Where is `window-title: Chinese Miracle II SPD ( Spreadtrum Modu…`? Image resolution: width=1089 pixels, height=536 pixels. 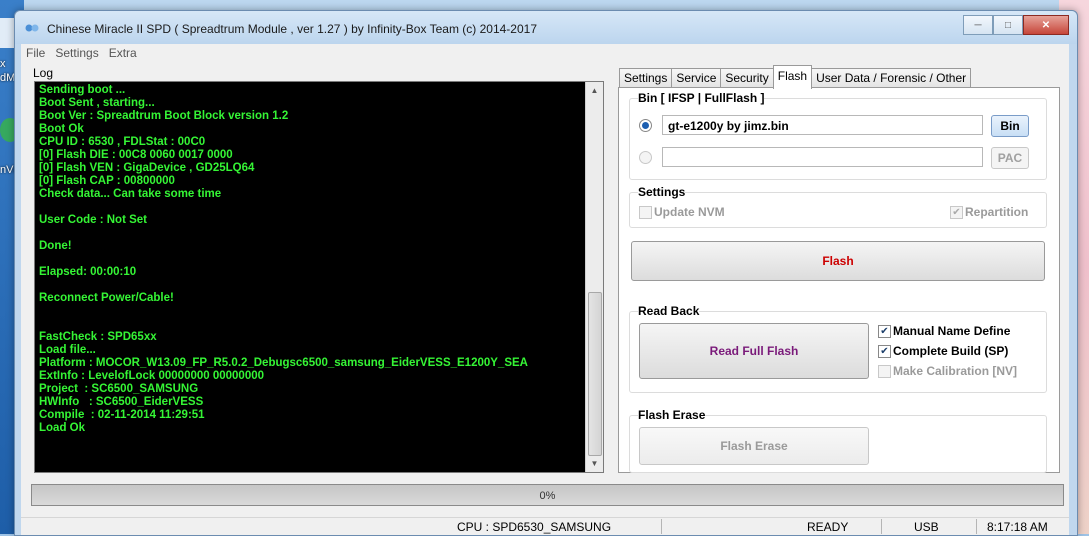 window-title: Chinese Miracle II SPD ( Spreadtrum Modu… is located at coordinates (292, 29).